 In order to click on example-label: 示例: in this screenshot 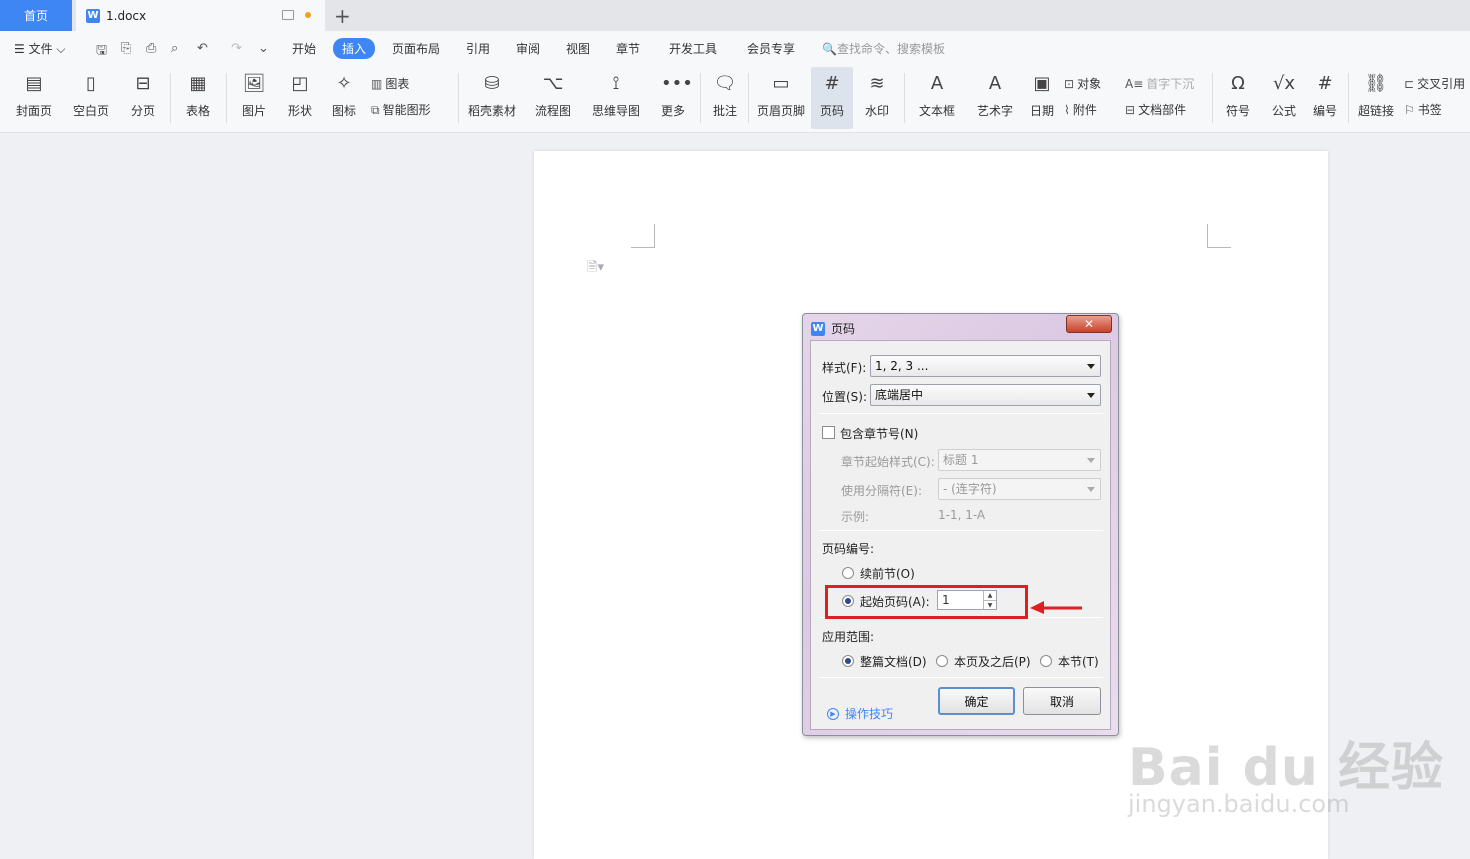, I will do `click(855, 517)`.